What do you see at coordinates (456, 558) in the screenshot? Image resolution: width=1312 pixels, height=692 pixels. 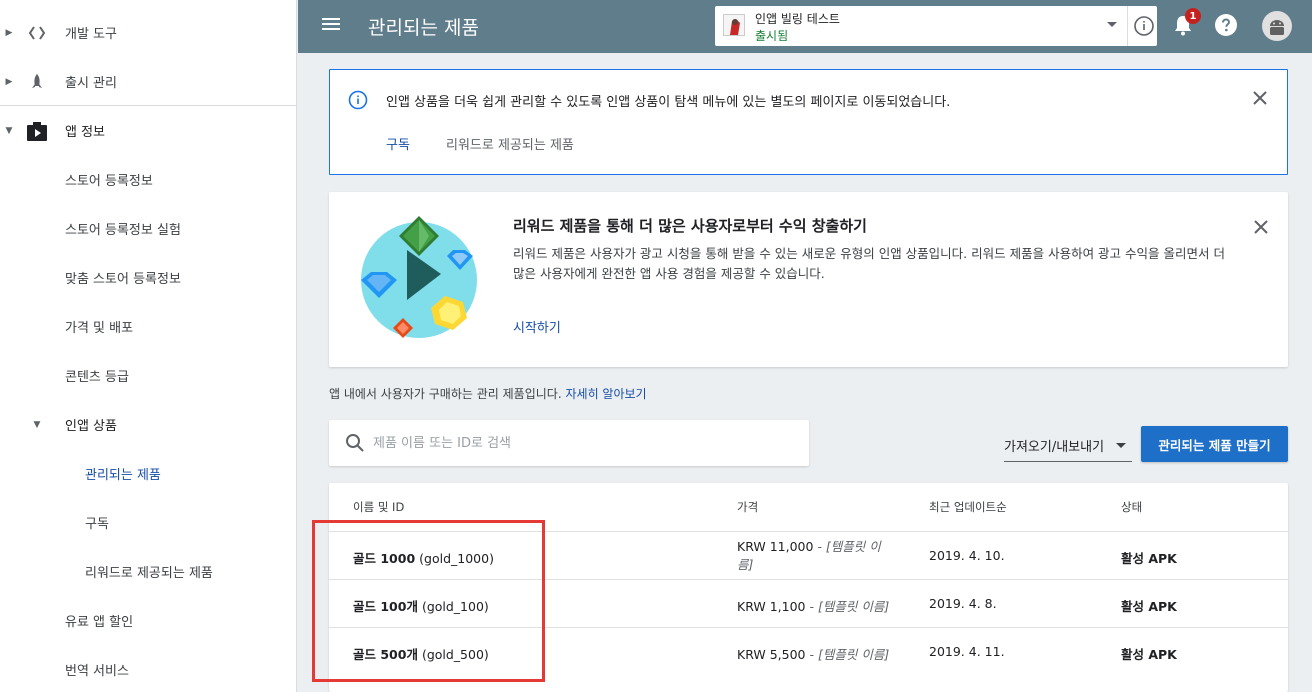 I see `product-id: (gold_1000)` at bounding box center [456, 558].